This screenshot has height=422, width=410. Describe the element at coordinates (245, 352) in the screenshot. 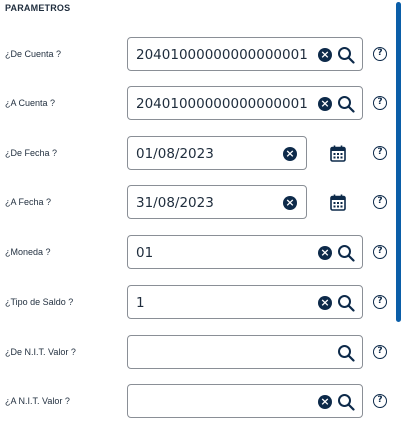

I see `de-nit-input` at that location.